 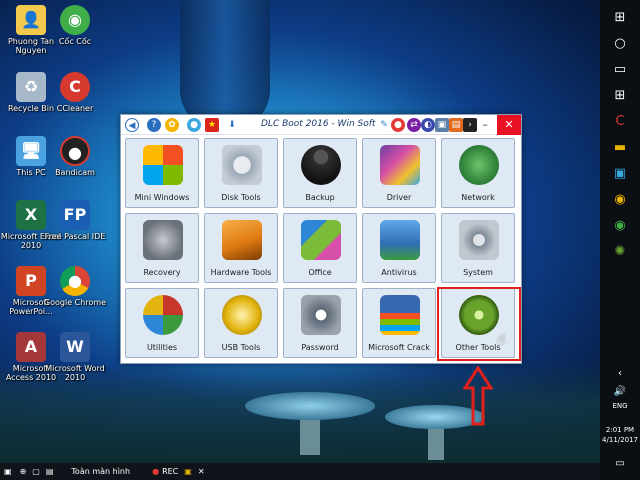 What do you see at coordinates (501, 340) in the screenshot?
I see `hand-cursor-icon: ☝` at bounding box center [501, 340].